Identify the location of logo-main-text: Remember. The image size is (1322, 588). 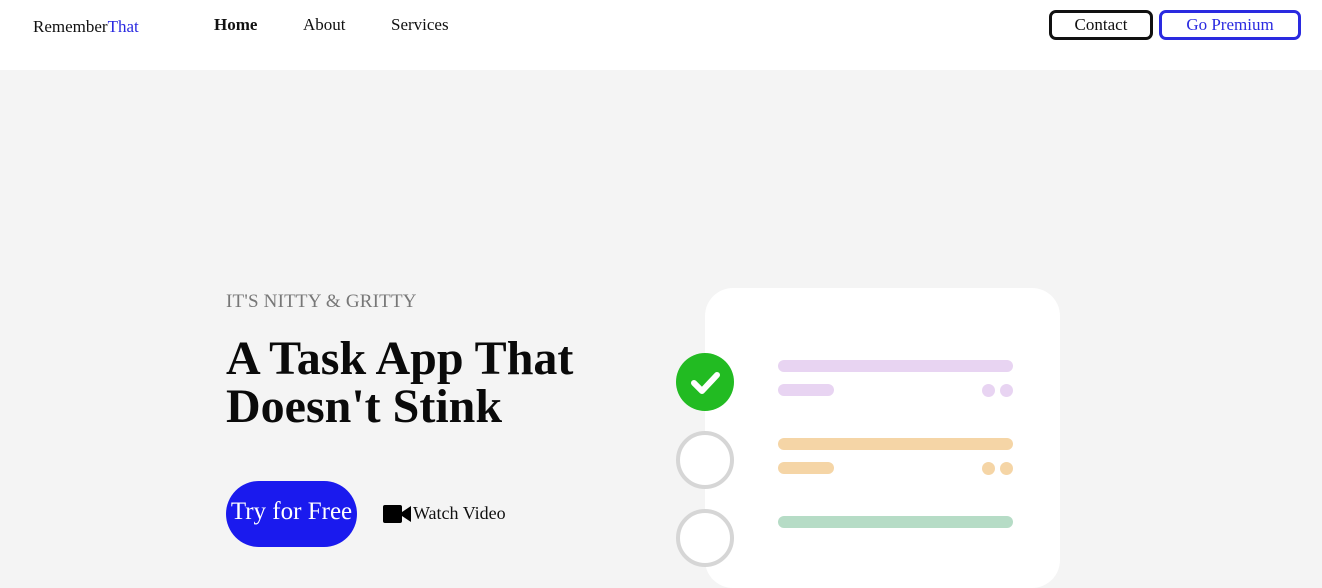
(70, 26).